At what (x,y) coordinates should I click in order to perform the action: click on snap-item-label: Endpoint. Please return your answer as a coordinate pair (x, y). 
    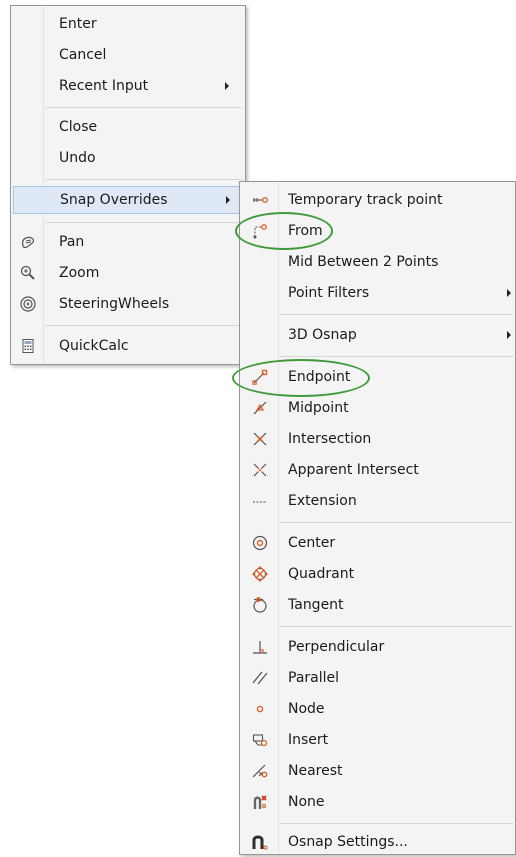
    Looking at the image, I should click on (319, 377).